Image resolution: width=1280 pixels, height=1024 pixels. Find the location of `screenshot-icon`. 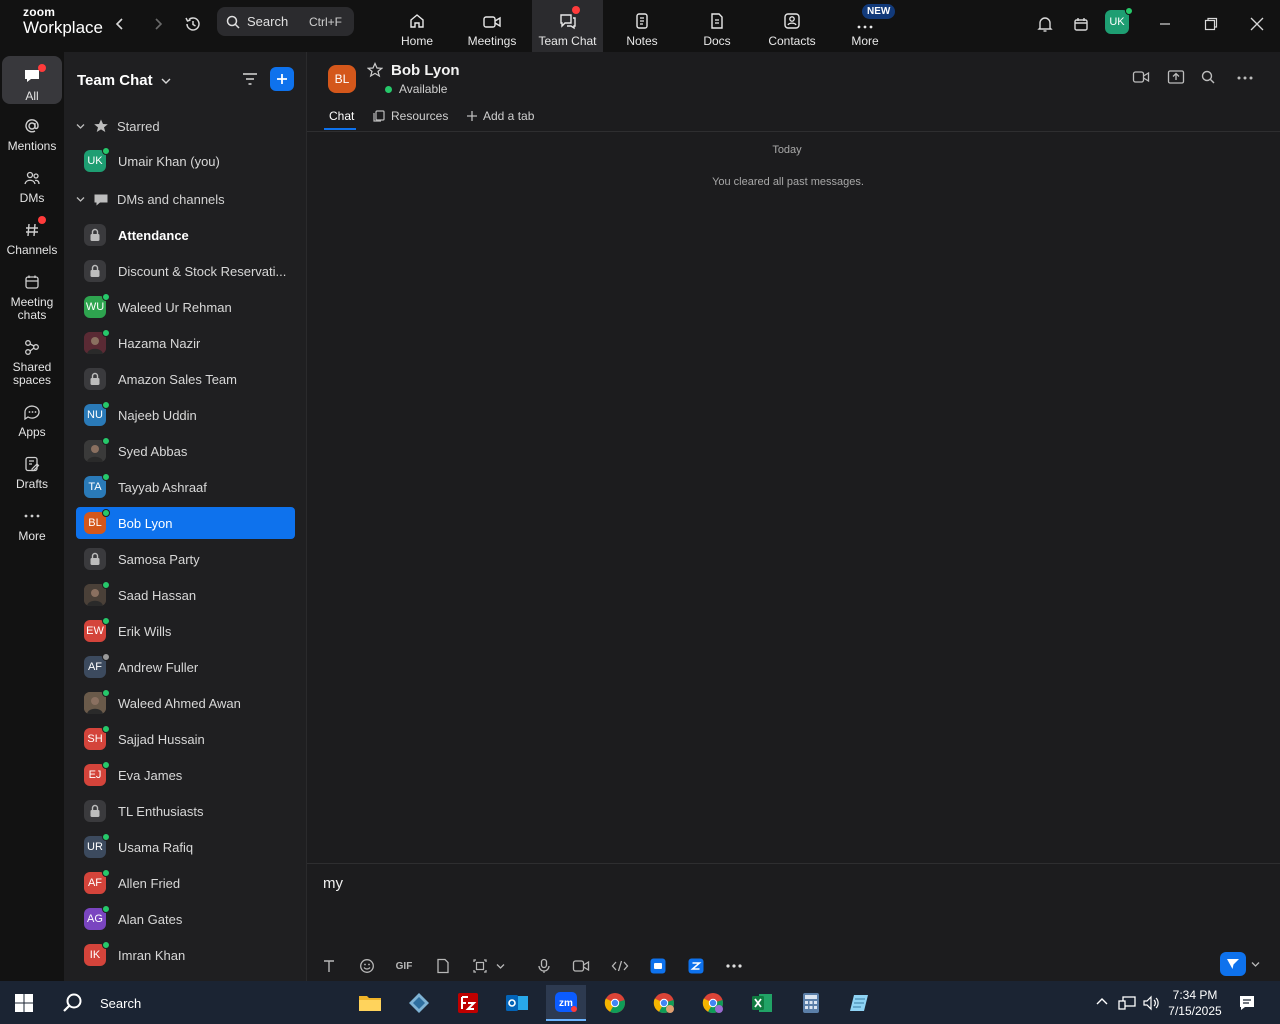

screenshot-icon is located at coordinates (480, 966).